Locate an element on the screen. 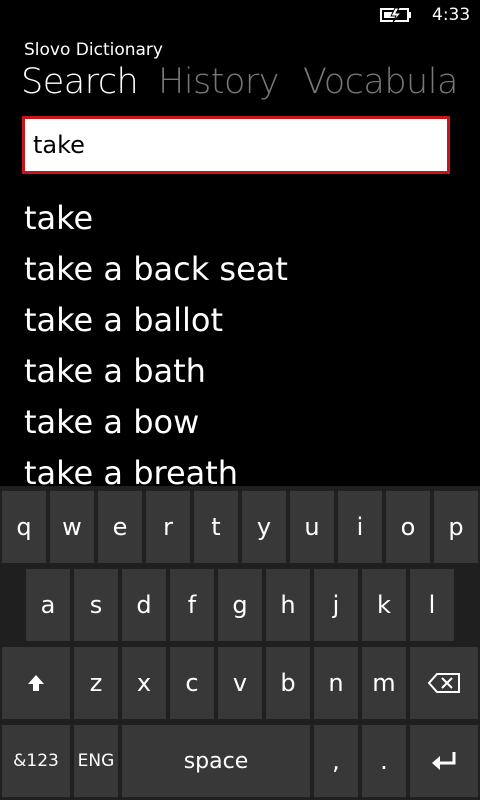 The height and width of the screenshot is (800, 480). key-v: v is located at coordinates (240, 683).